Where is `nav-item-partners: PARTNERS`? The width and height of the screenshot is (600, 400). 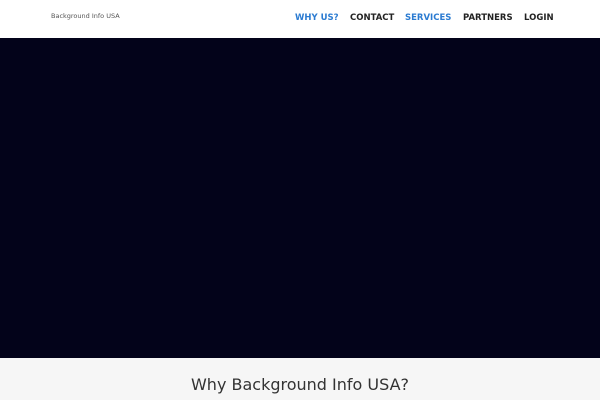 nav-item-partners: PARTNERS is located at coordinates (488, 18).